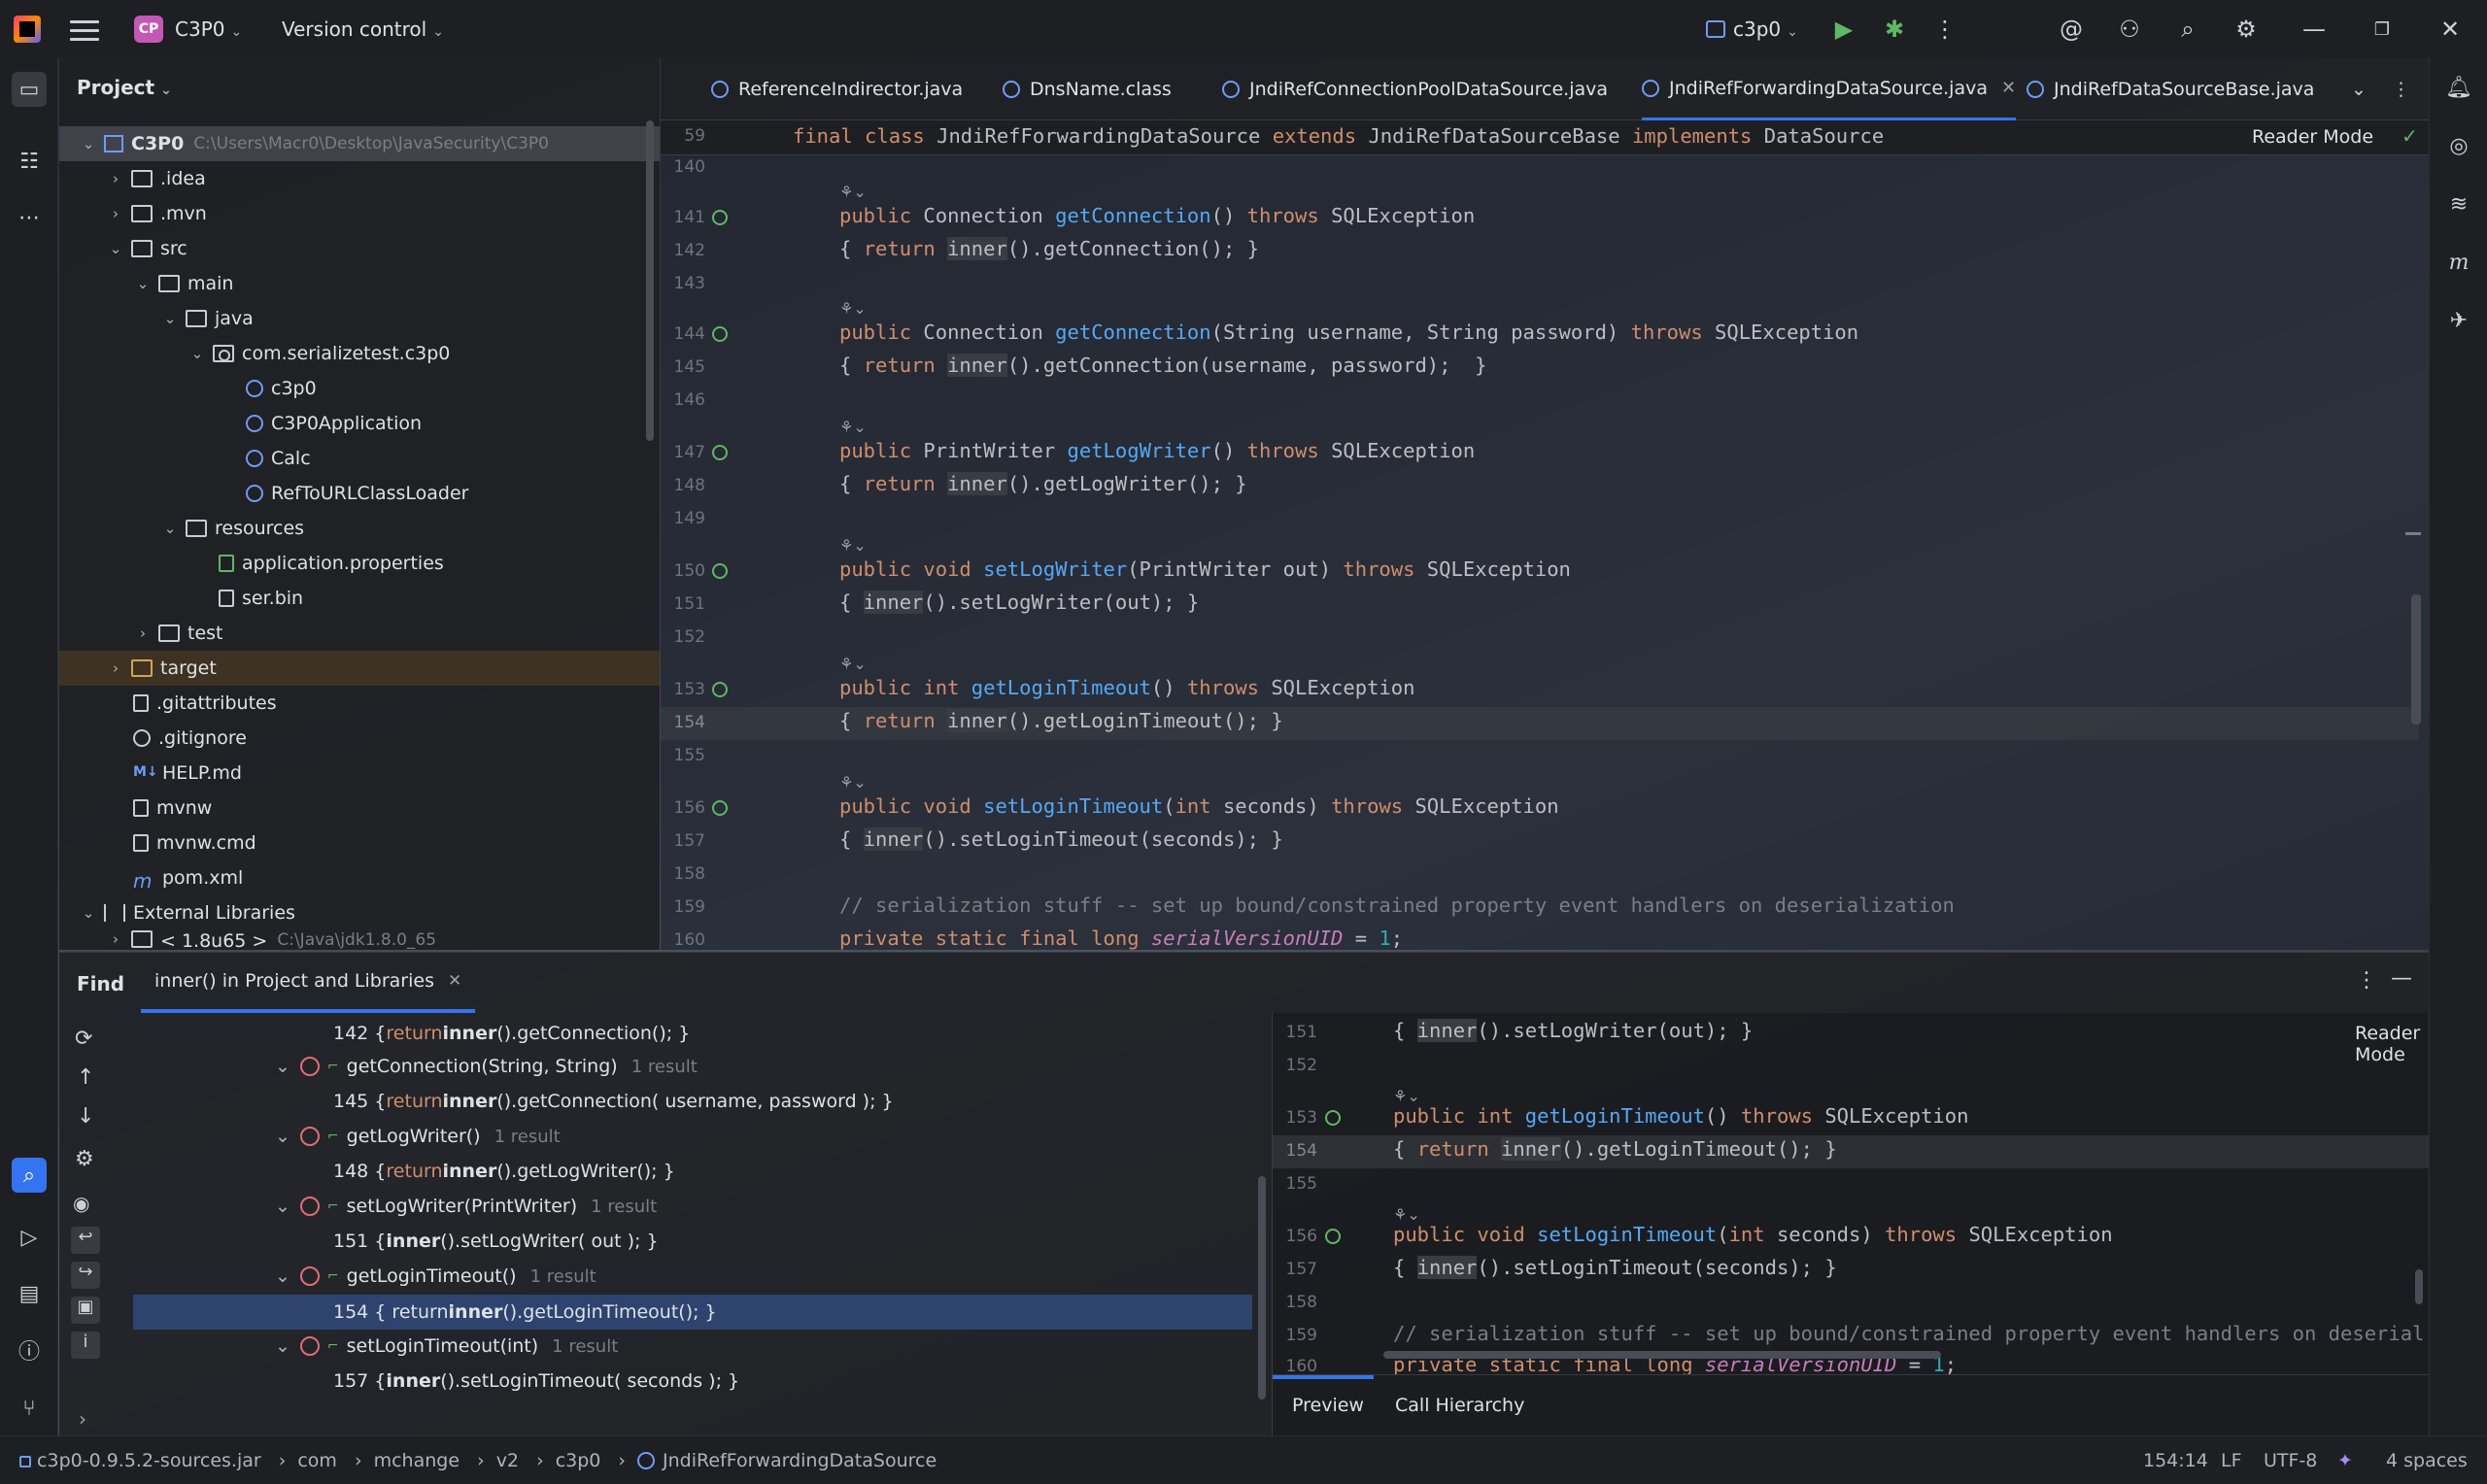 The width and height of the screenshot is (2487, 1484). I want to click on next-occurrence-icon: ↓, so click(85, 1116).